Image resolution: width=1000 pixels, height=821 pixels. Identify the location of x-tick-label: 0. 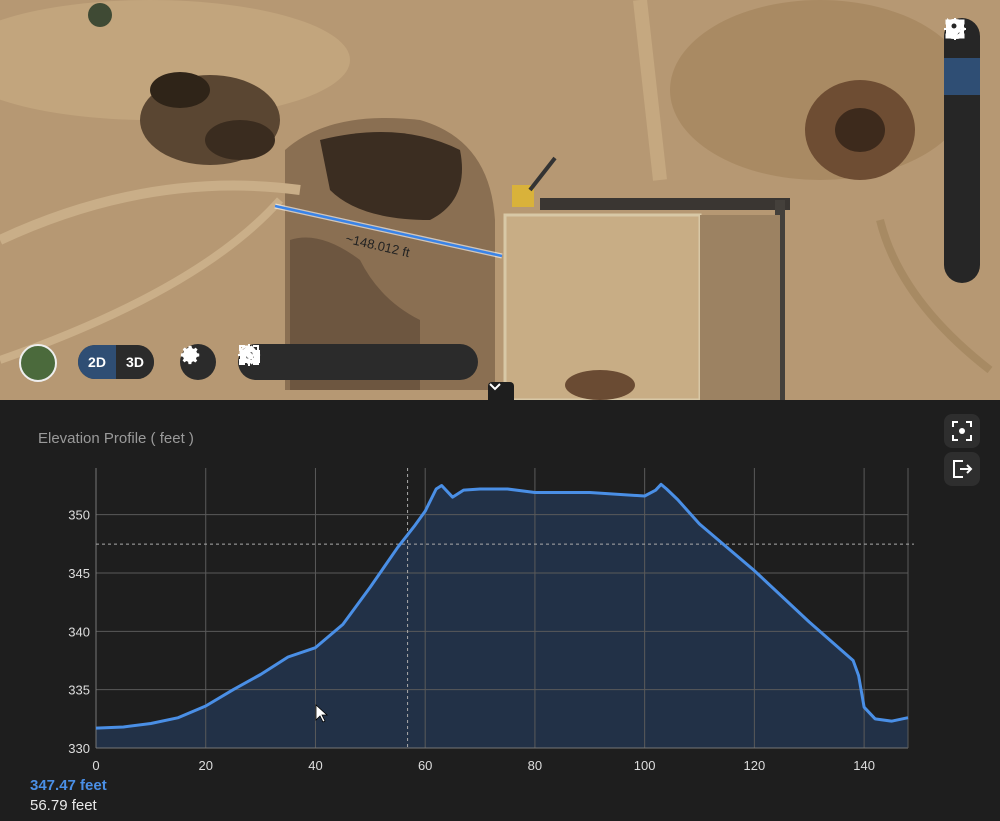
(95, 765).